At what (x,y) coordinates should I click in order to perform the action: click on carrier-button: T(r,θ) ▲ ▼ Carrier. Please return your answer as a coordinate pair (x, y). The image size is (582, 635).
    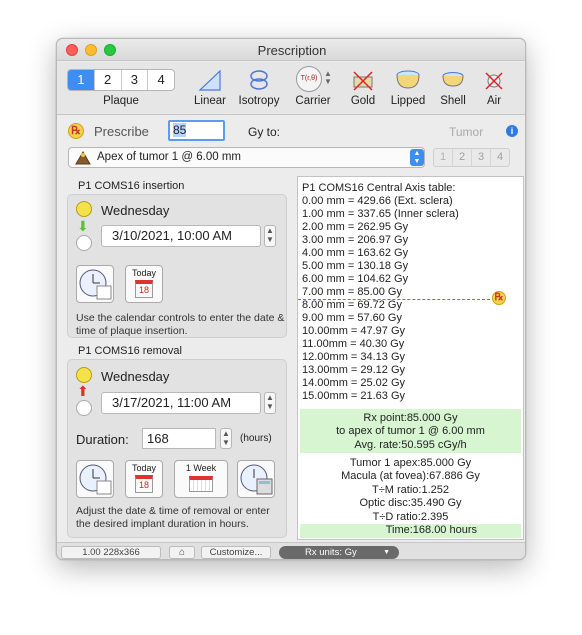
    Looking at the image, I should click on (313, 88).